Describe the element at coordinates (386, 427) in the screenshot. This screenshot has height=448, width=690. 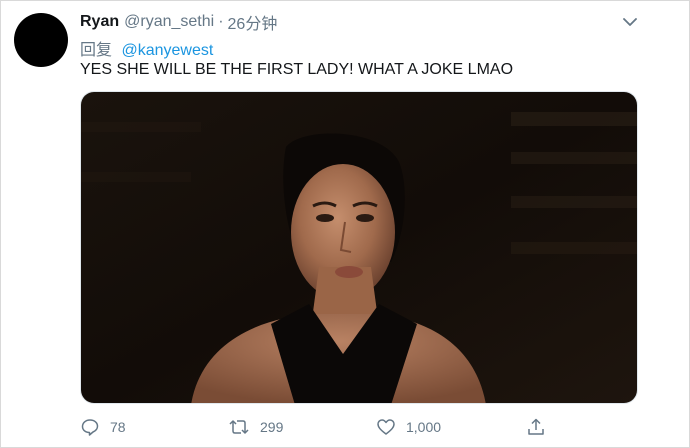
I see `heart-icon` at that location.